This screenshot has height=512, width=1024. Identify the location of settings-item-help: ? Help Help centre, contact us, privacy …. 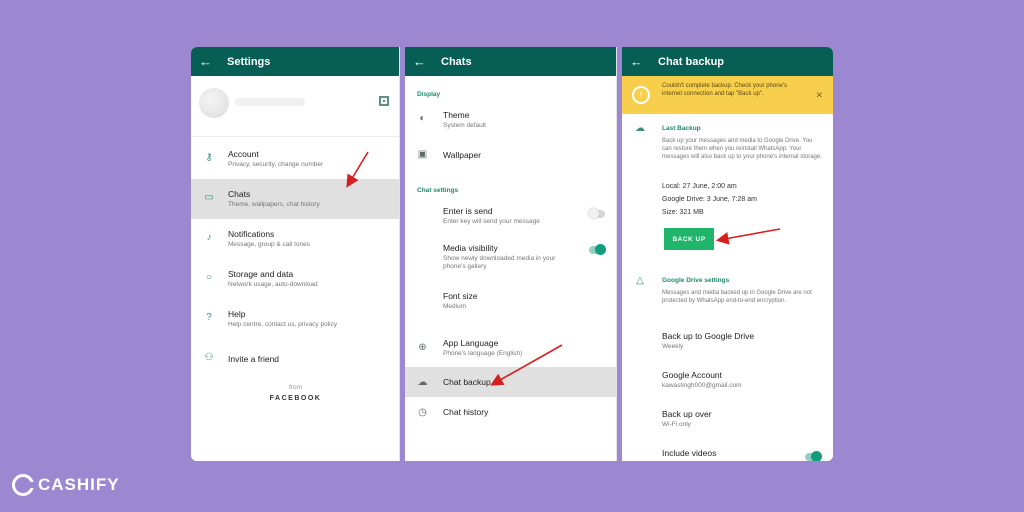
(295, 319).